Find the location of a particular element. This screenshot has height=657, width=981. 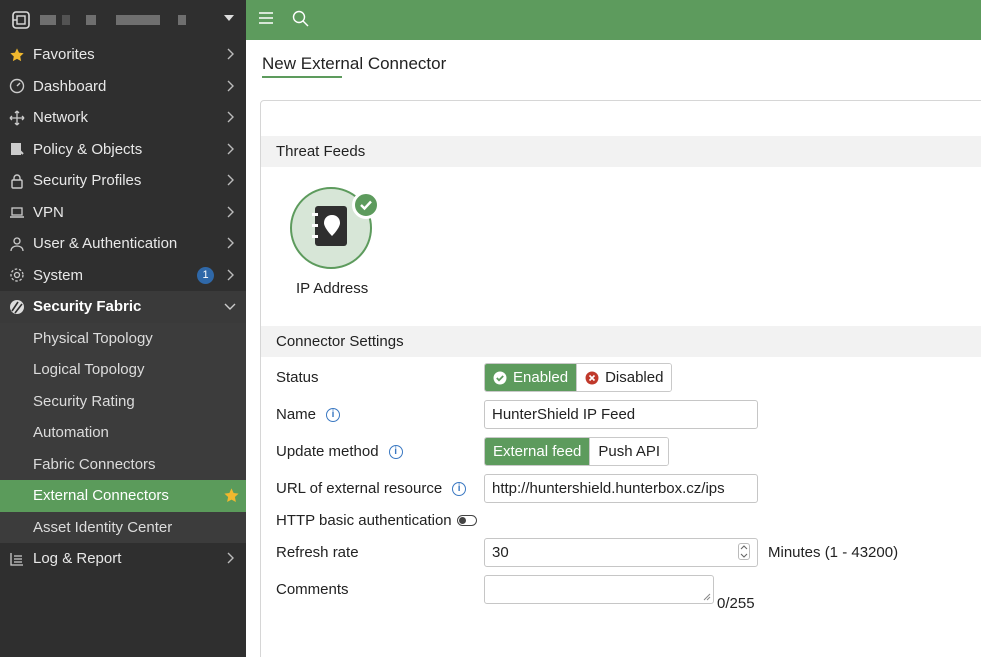

report-icon is located at coordinates (17, 559).